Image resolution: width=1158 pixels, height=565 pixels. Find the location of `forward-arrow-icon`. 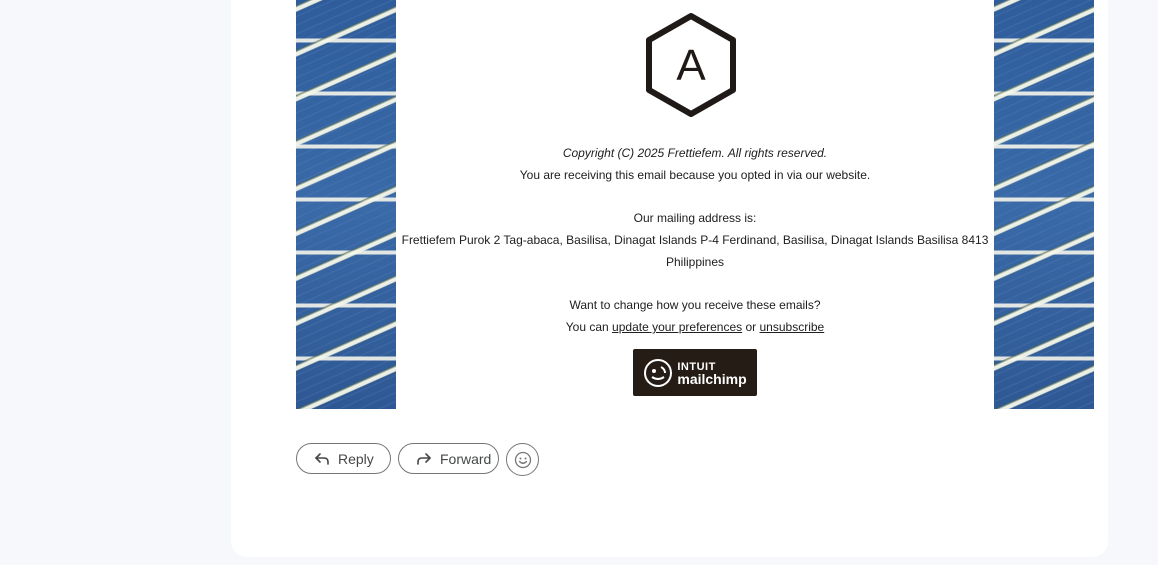

forward-arrow-icon is located at coordinates (424, 459).